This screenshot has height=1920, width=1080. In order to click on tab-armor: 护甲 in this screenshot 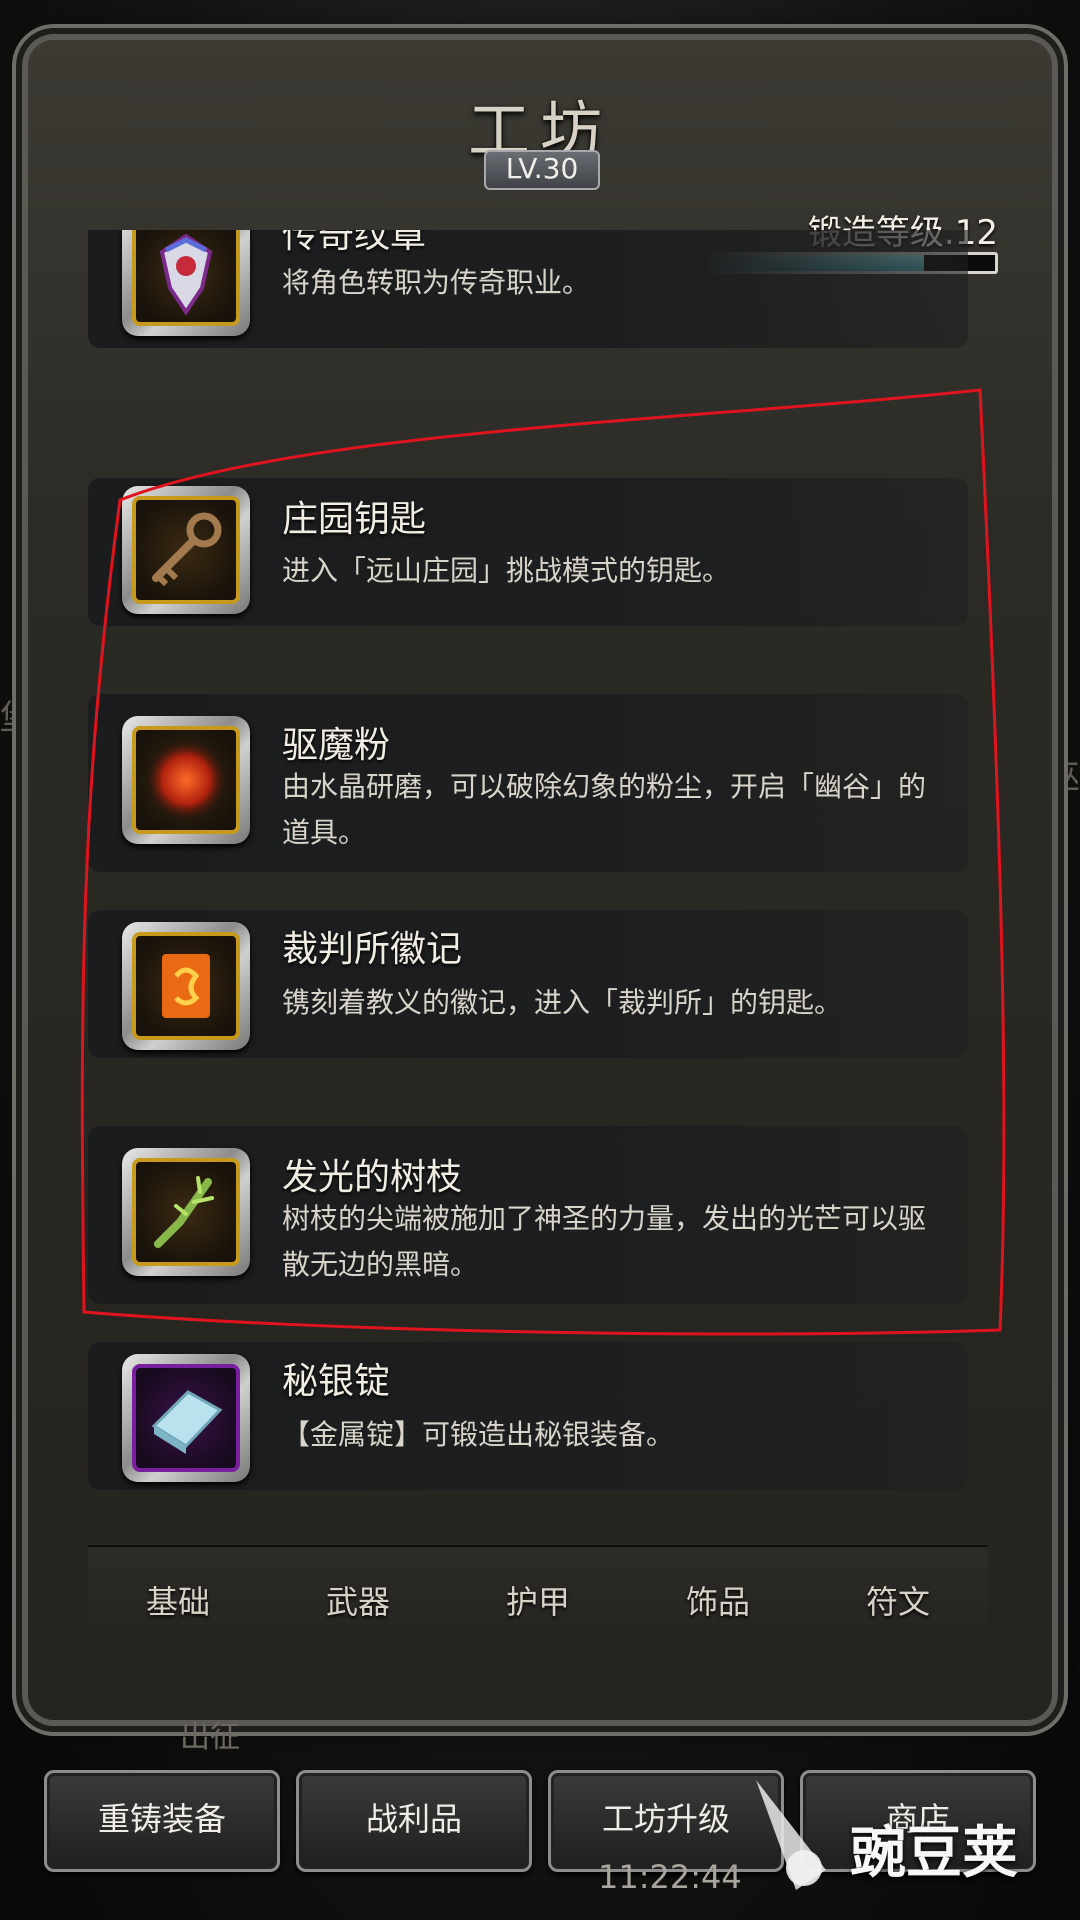, I will do `click(538, 1602)`.